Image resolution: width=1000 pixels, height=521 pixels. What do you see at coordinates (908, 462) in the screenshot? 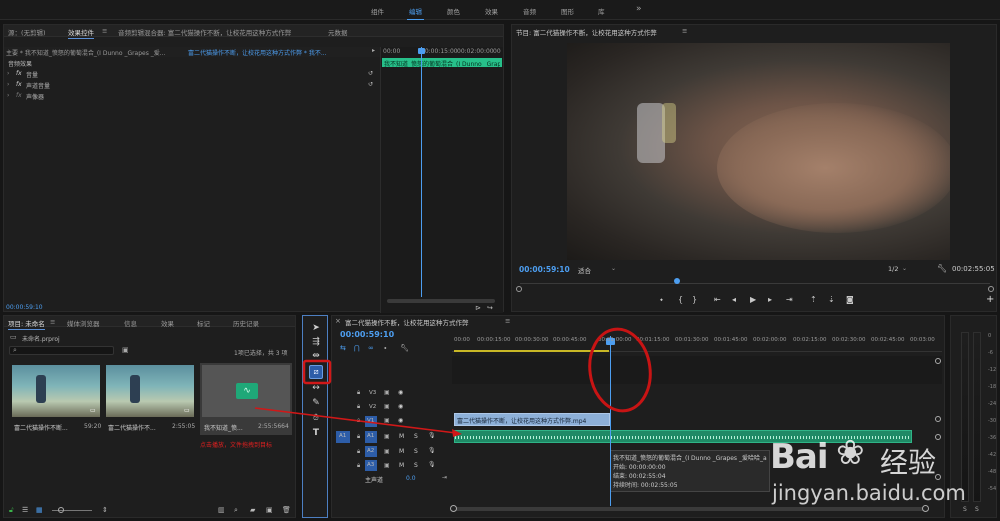
I see `watermark-tail: 经验` at bounding box center [908, 462].